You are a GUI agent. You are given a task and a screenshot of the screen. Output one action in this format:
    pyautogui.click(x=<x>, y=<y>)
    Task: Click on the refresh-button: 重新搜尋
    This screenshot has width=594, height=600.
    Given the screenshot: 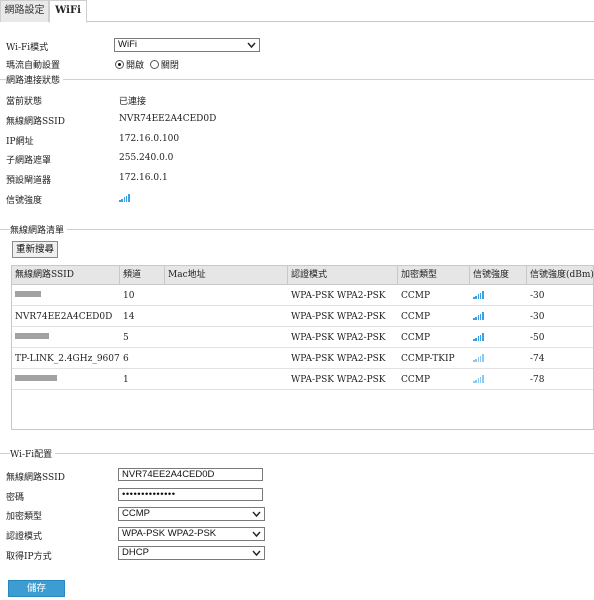 What is the action you would take?
    pyautogui.click(x=35, y=249)
    